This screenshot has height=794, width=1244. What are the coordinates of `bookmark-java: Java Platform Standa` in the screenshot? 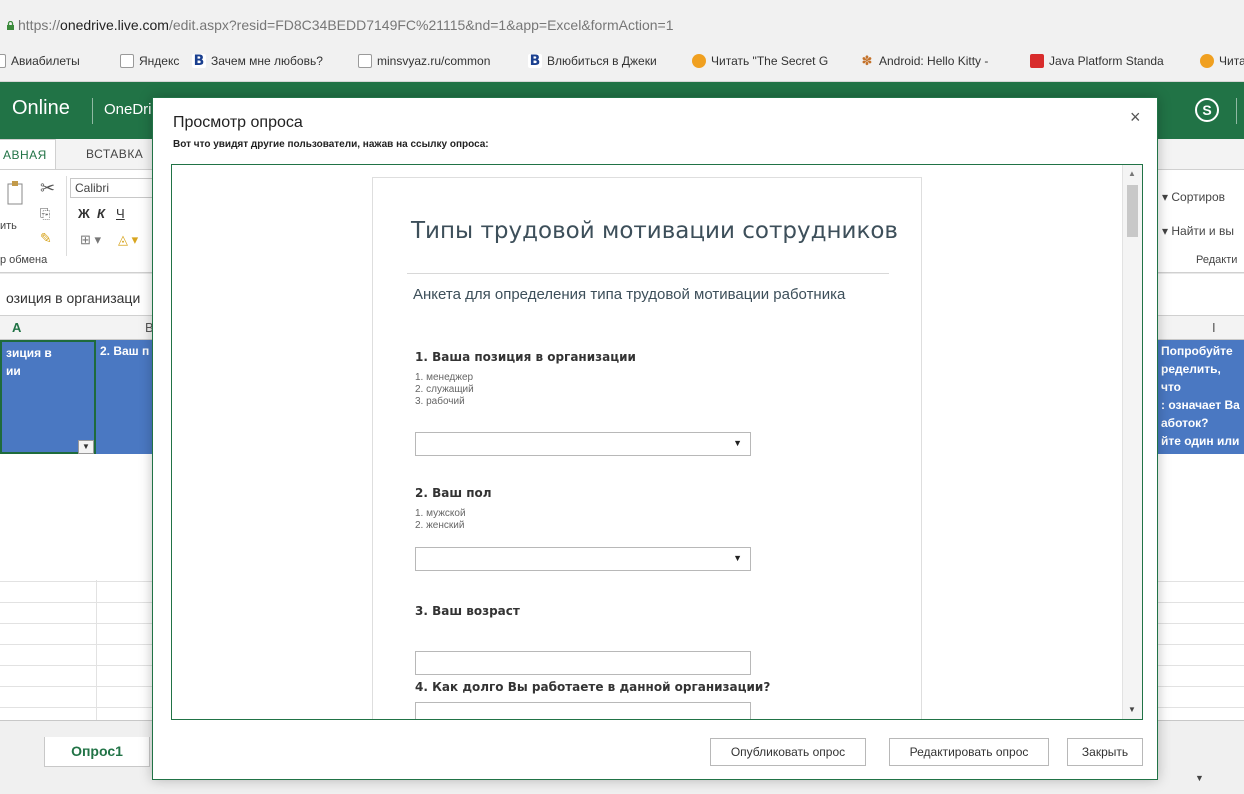 It's located at (1097, 61).